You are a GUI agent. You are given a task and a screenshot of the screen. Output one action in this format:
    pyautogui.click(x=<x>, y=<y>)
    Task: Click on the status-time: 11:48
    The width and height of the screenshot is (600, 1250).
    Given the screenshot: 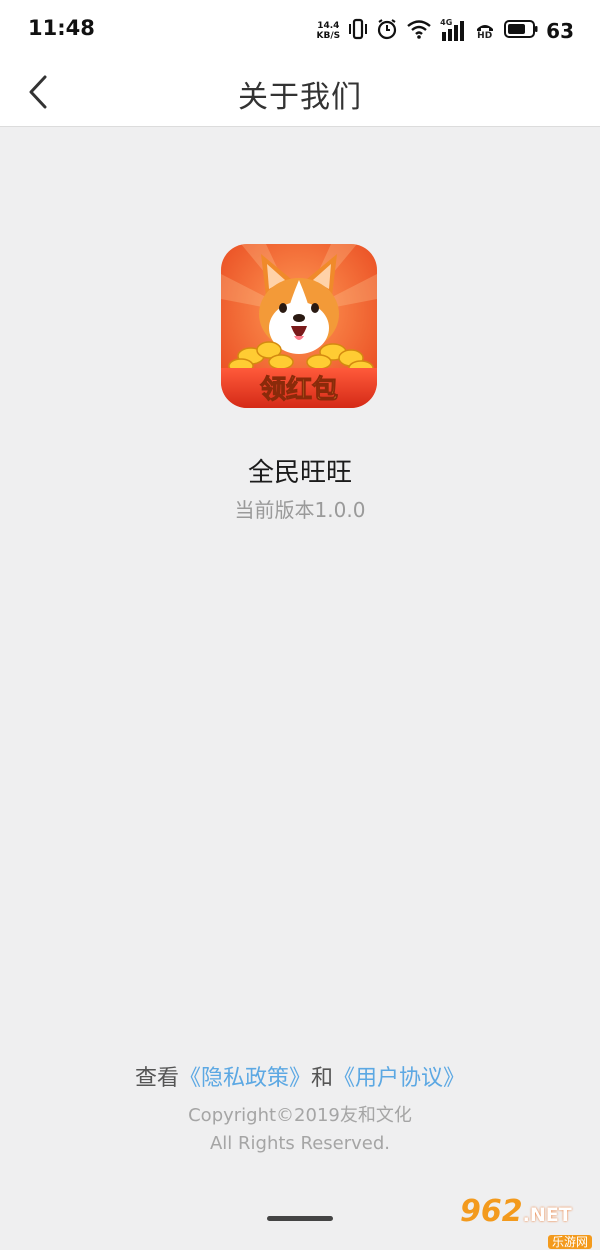 What is the action you would take?
    pyautogui.click(x=61, y=28)
    